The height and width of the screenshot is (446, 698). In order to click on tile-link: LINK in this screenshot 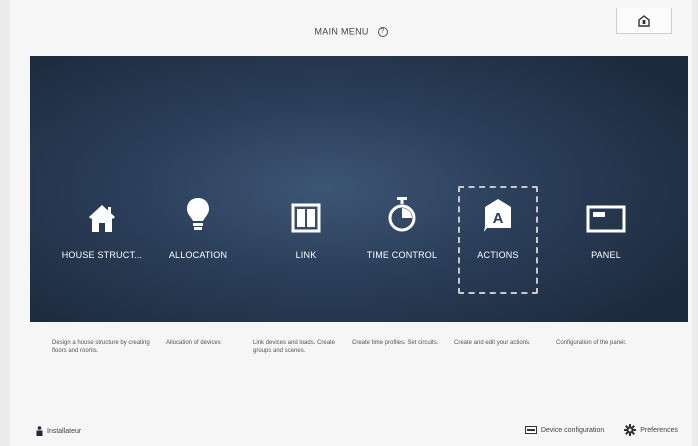, I will do `click(306, 236)`.